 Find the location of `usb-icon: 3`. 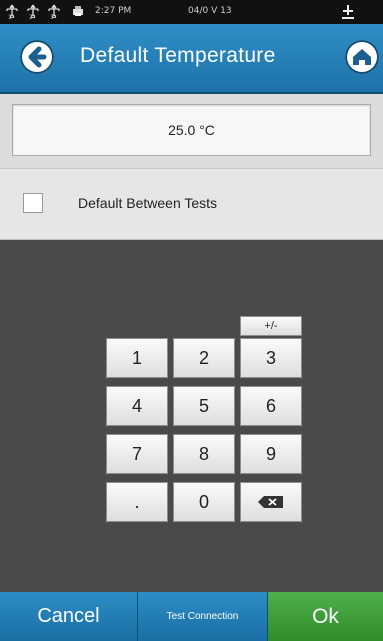

usb-icon: 3 is located at coordinates (54, 12).